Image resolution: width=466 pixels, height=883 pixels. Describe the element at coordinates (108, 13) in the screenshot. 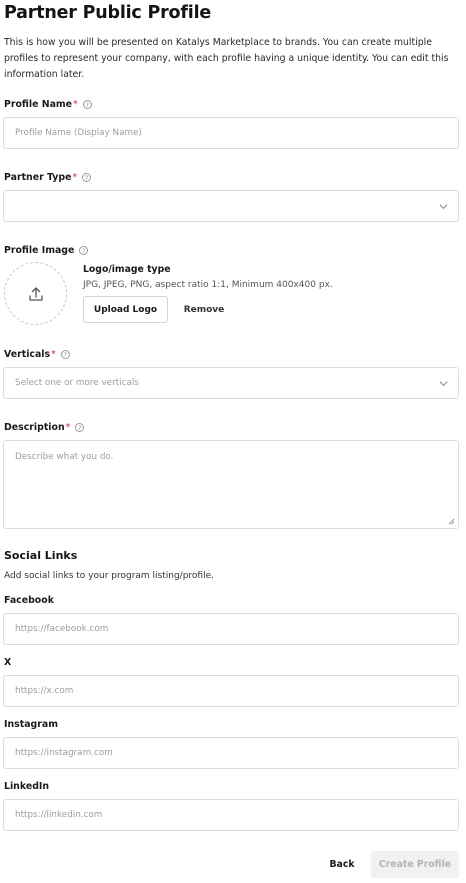

I see `page-title: Partner Public Profile` at that location.